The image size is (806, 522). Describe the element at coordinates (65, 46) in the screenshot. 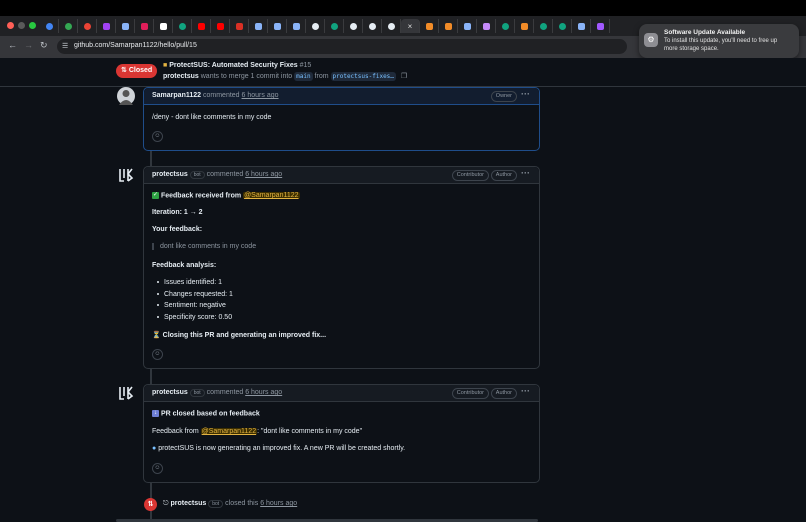

I see `site-info-icon: ☰` at that location.